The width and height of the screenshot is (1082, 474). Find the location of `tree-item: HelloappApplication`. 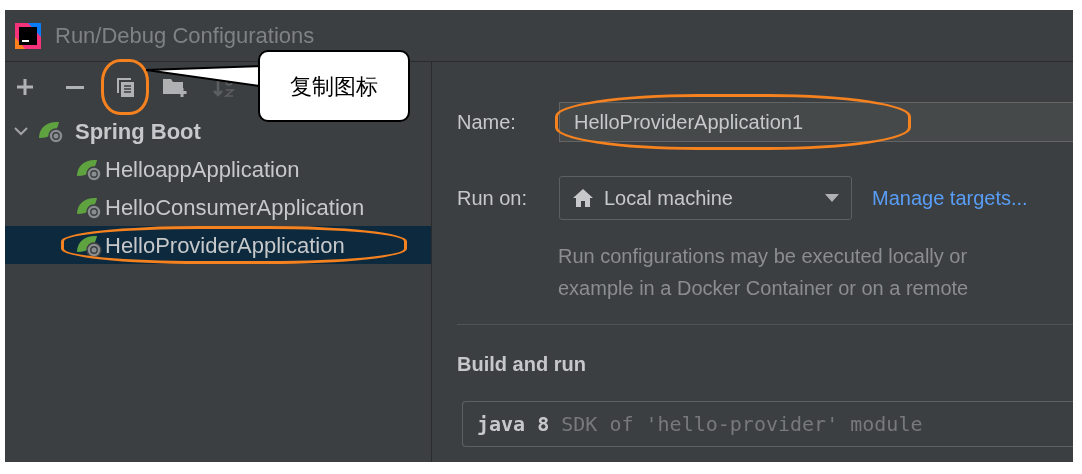

tree-item: HelloappApplication is located at coordinates (218, 169).